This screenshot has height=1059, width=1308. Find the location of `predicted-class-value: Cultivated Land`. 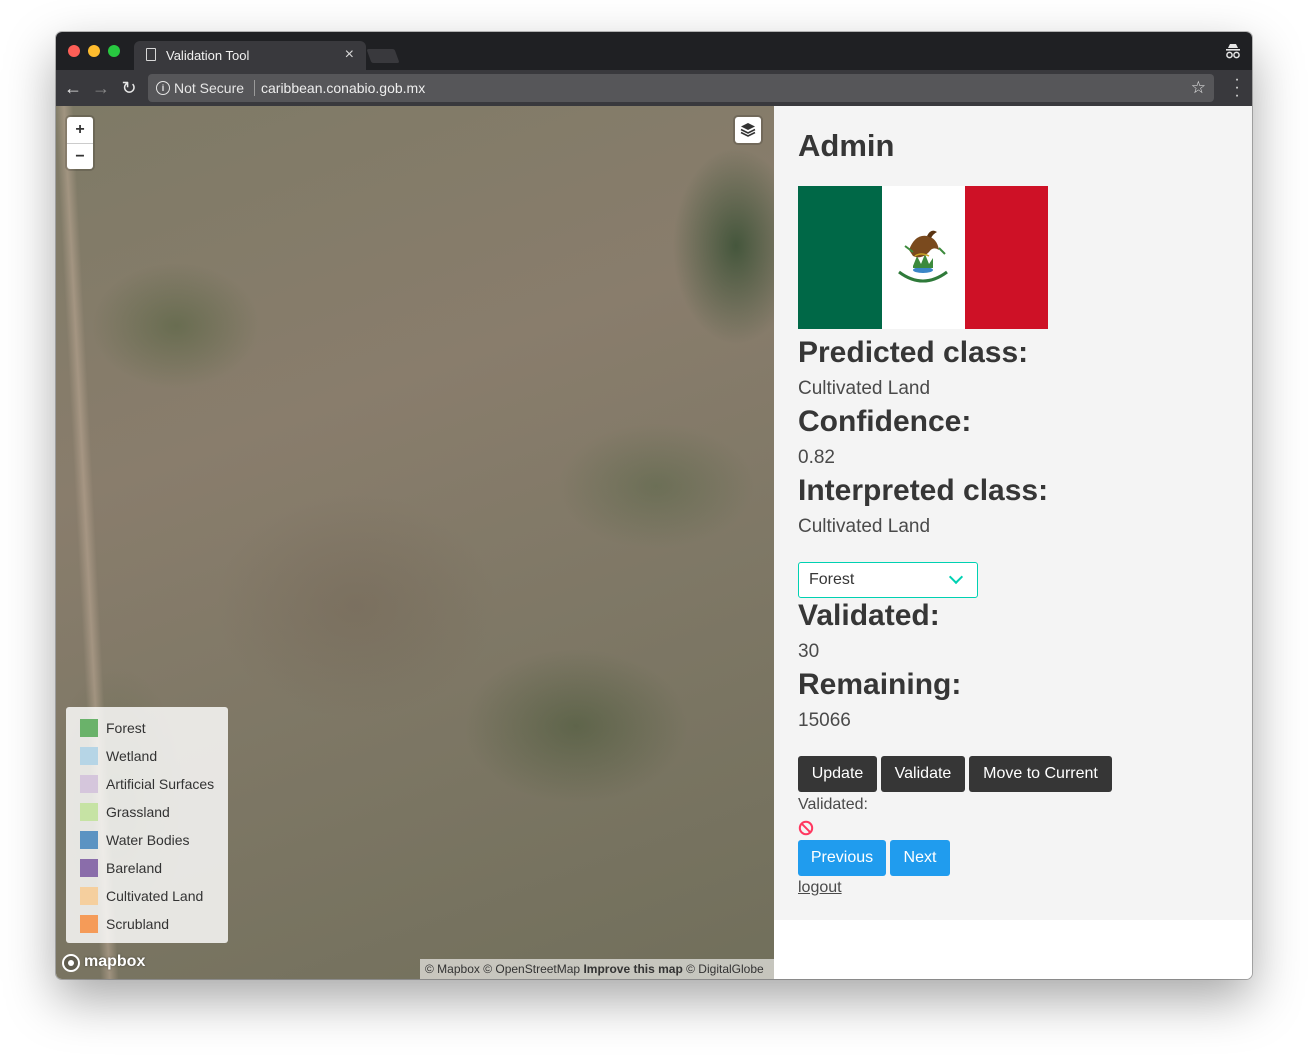

predicted-class-value: Cultivated Land is located at coordinates (864, 388).